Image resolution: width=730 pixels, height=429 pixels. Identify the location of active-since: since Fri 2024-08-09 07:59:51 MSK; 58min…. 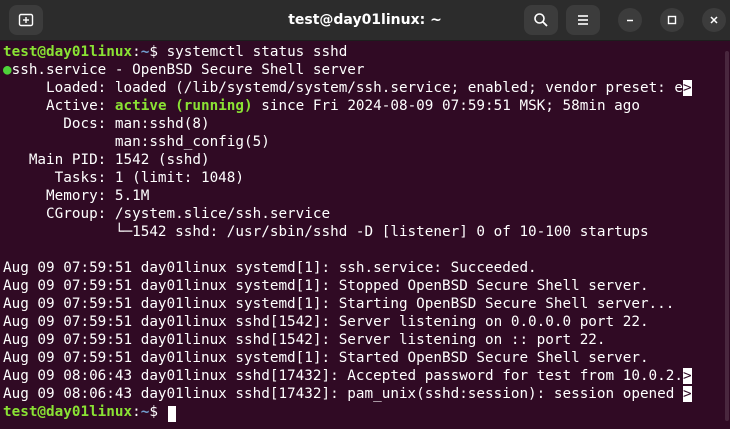
(446, 106).